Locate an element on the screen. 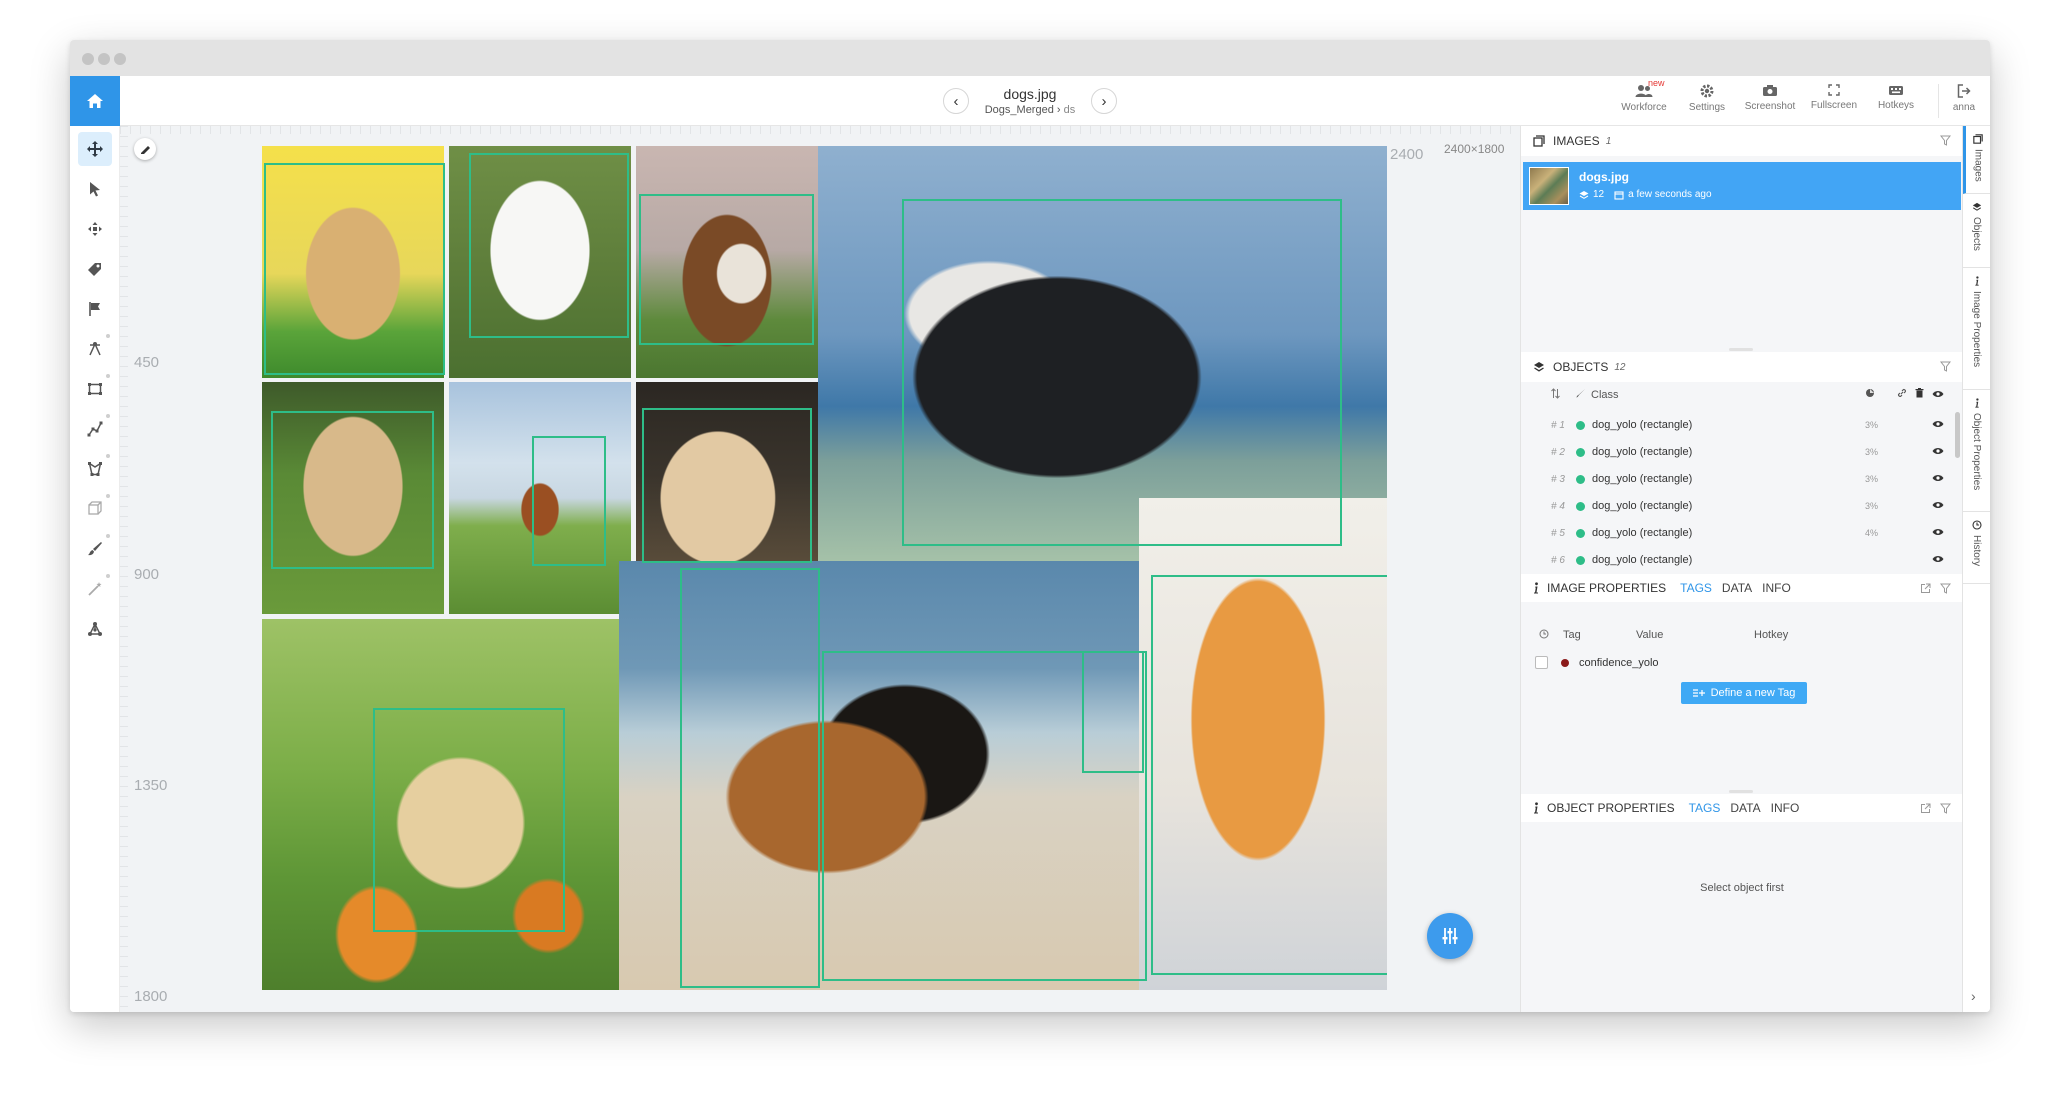 Image resolution: width=2060 pixels, height=1113 pixels. next-image-button: › is located at coordinates (1104, 101).